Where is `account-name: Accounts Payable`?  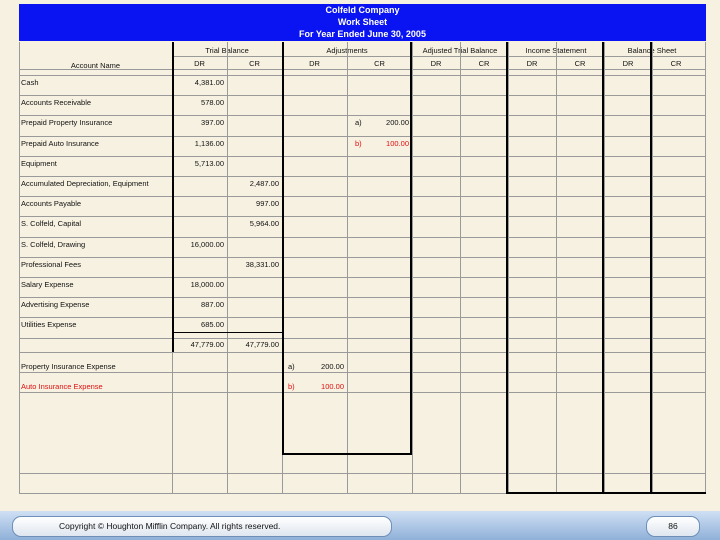
account-name: Accounts Payable is located at coordinates (51, 203).